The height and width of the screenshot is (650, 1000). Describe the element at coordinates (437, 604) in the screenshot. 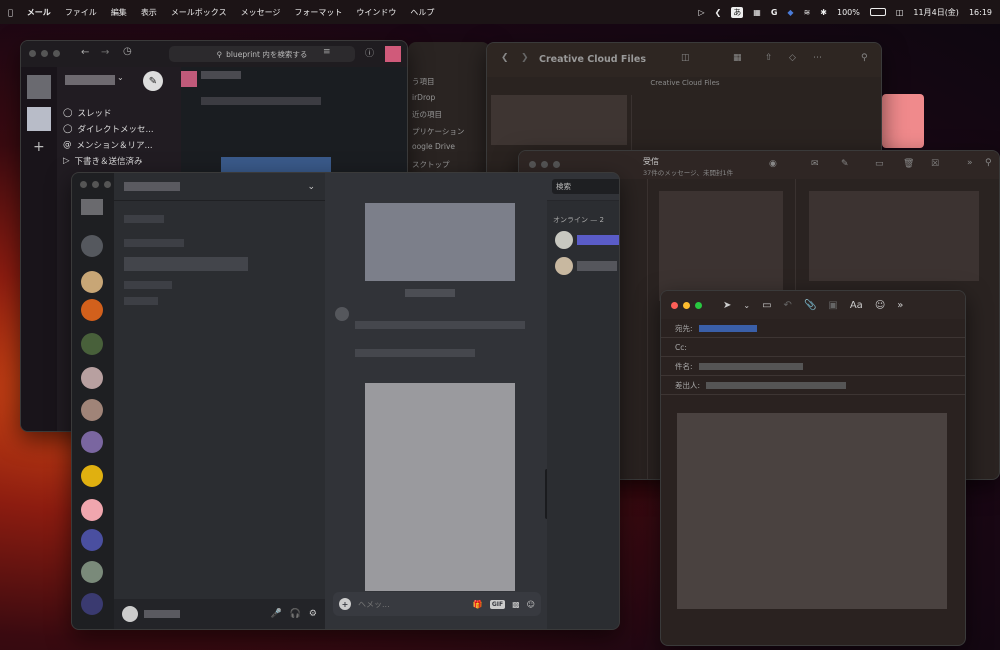

I see `message-composer: + ヘメッ... 🎁 GIF ▩ ☺` at that location.